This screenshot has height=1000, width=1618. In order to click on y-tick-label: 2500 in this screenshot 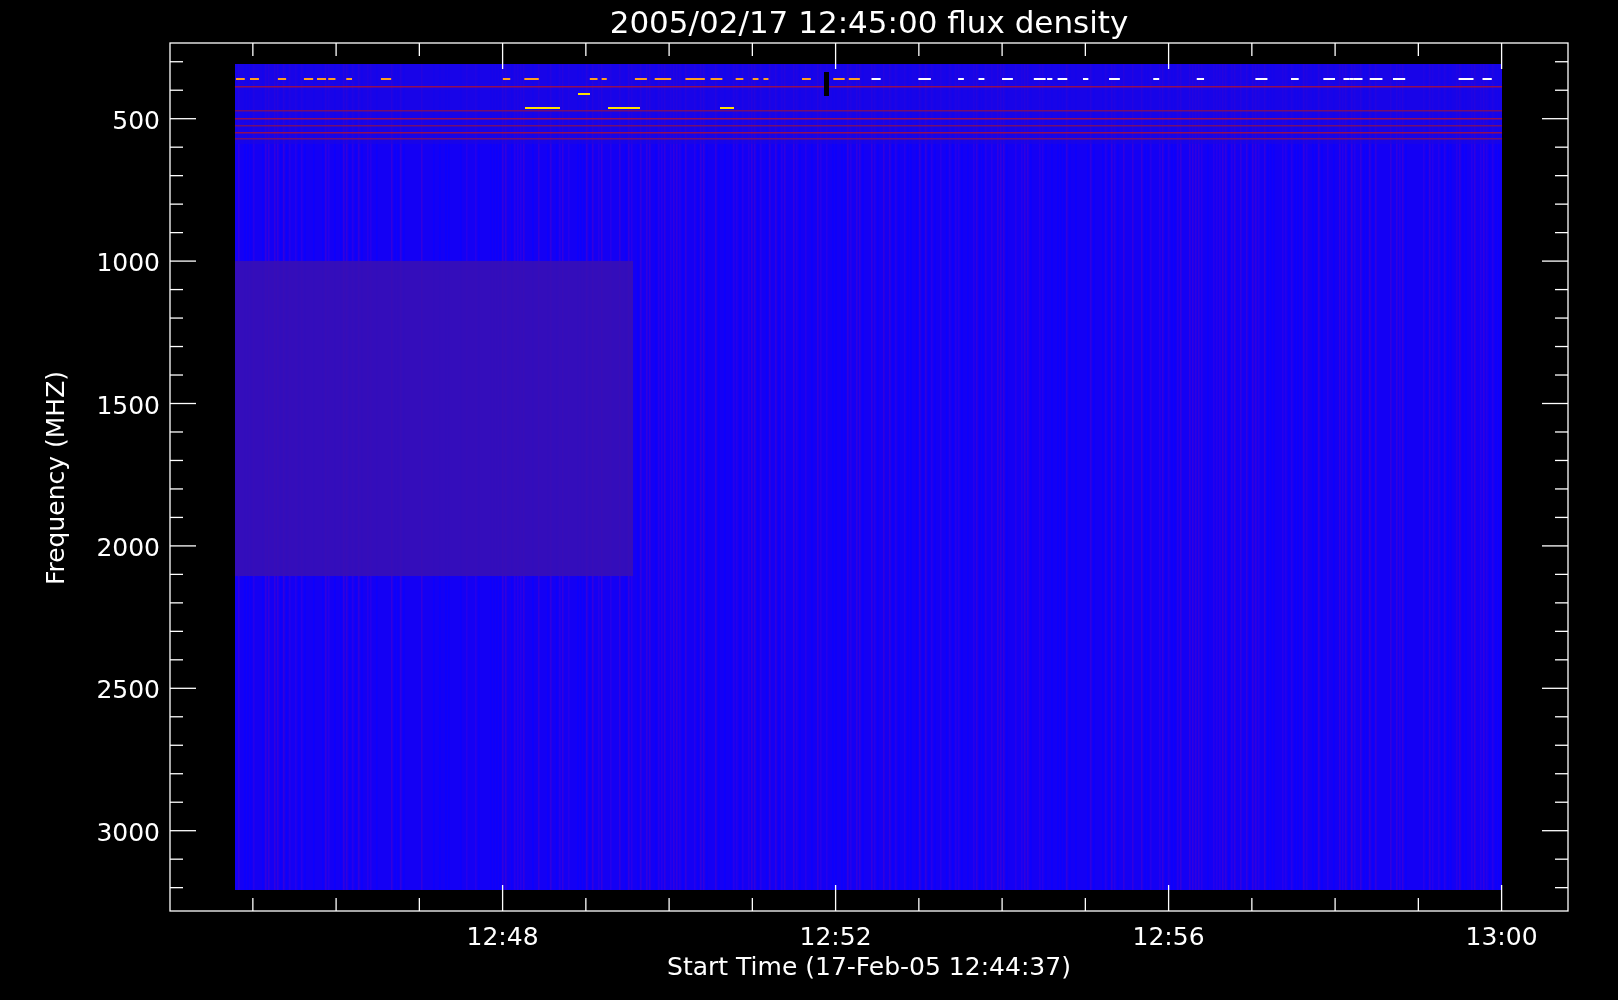, I will do `click(128, 690)`.